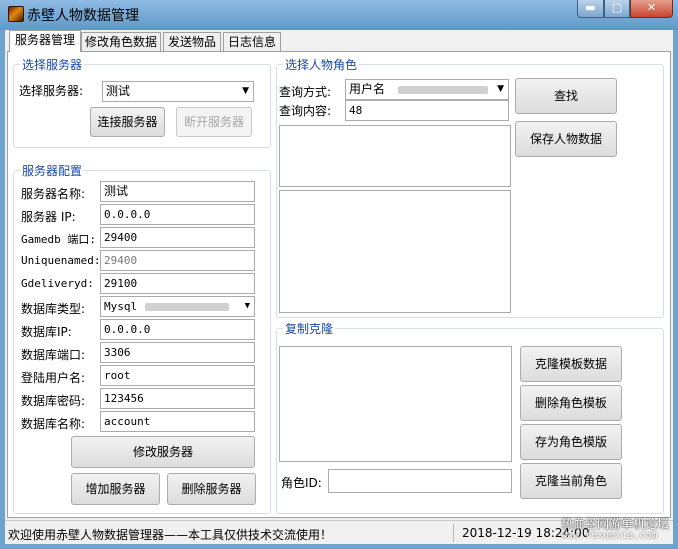  What do you see at coordinates (395, 251) in the screenshot?
I see `character-detail-box` at bounding box center [395, 251].